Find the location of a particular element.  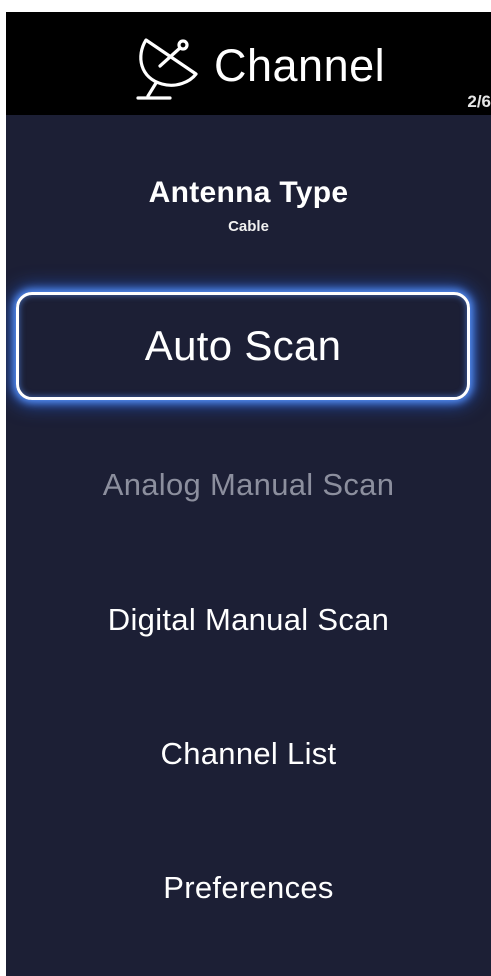

analog-manual-scan-label: Analog Manual Scan is located at coordinates (248, 484).